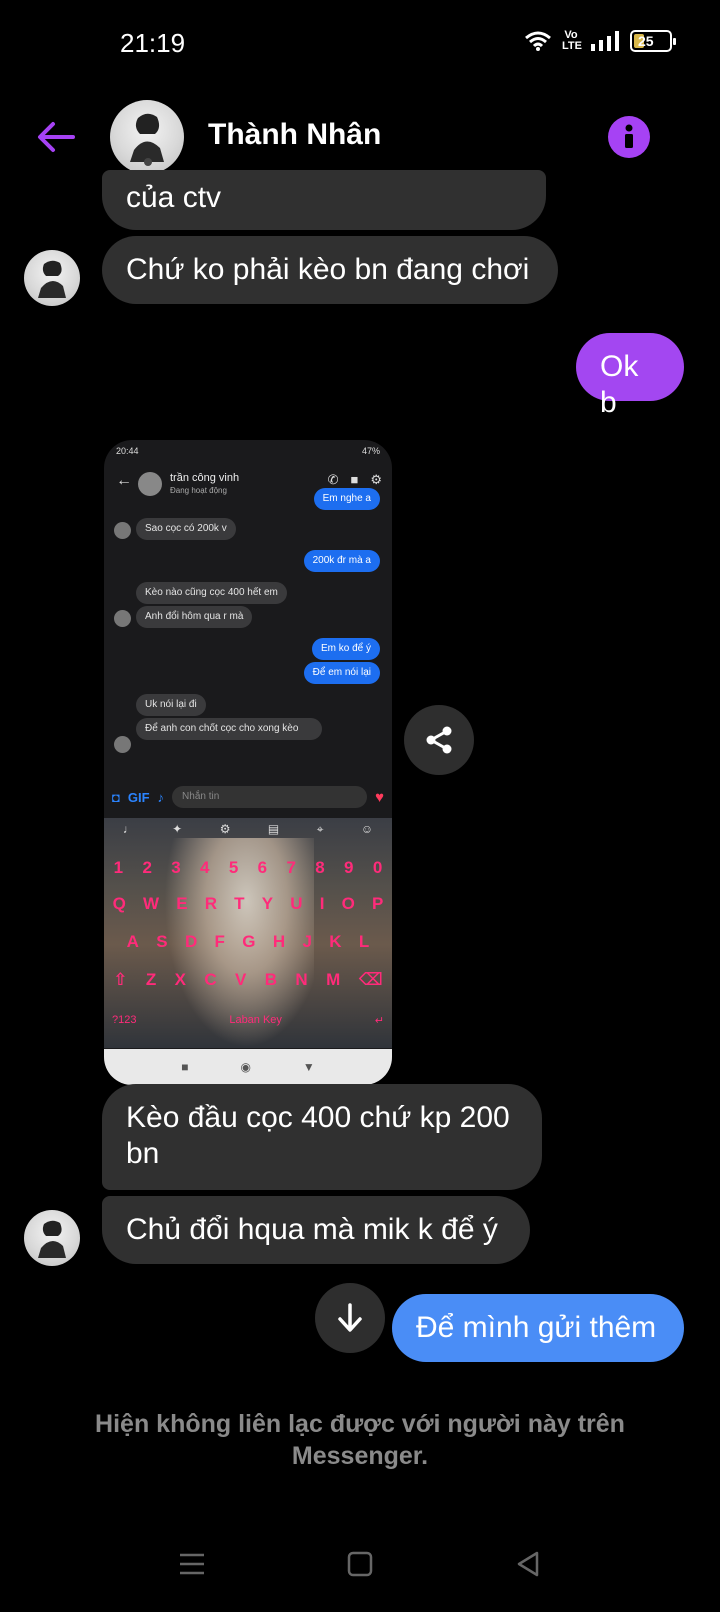 Image resolution: width=720 pixels, height=1612 pixels. I want to click on home-icon: ◉, so click(245, 1067).